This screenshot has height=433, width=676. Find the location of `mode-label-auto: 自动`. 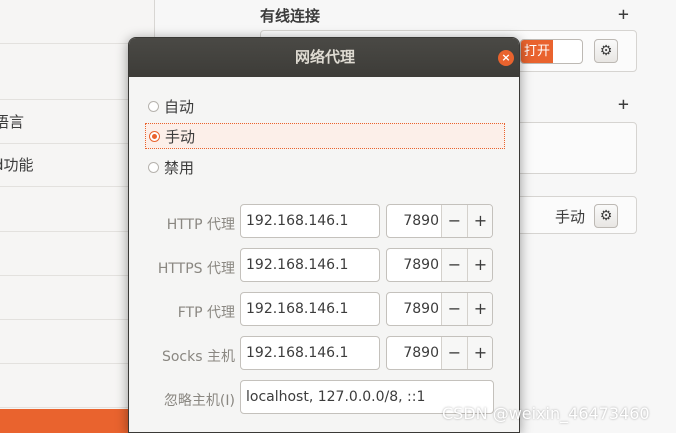

mode-label-auto: 自动 is located at coordinates (179, 106).